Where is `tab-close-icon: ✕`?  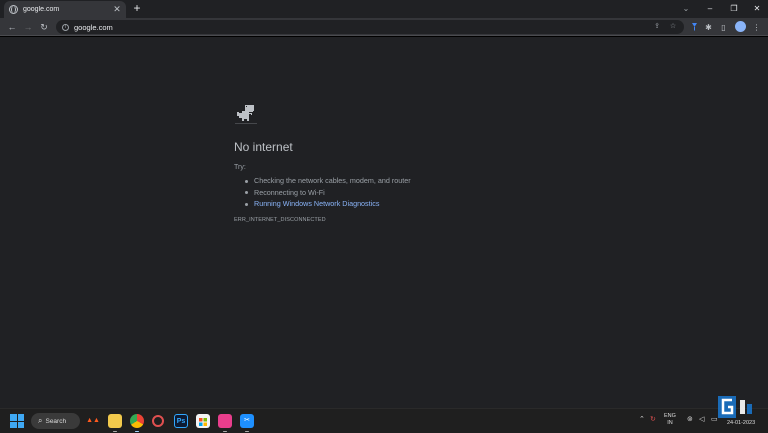 tab-close-icon: ✕ is located at coordinates (117, 9).